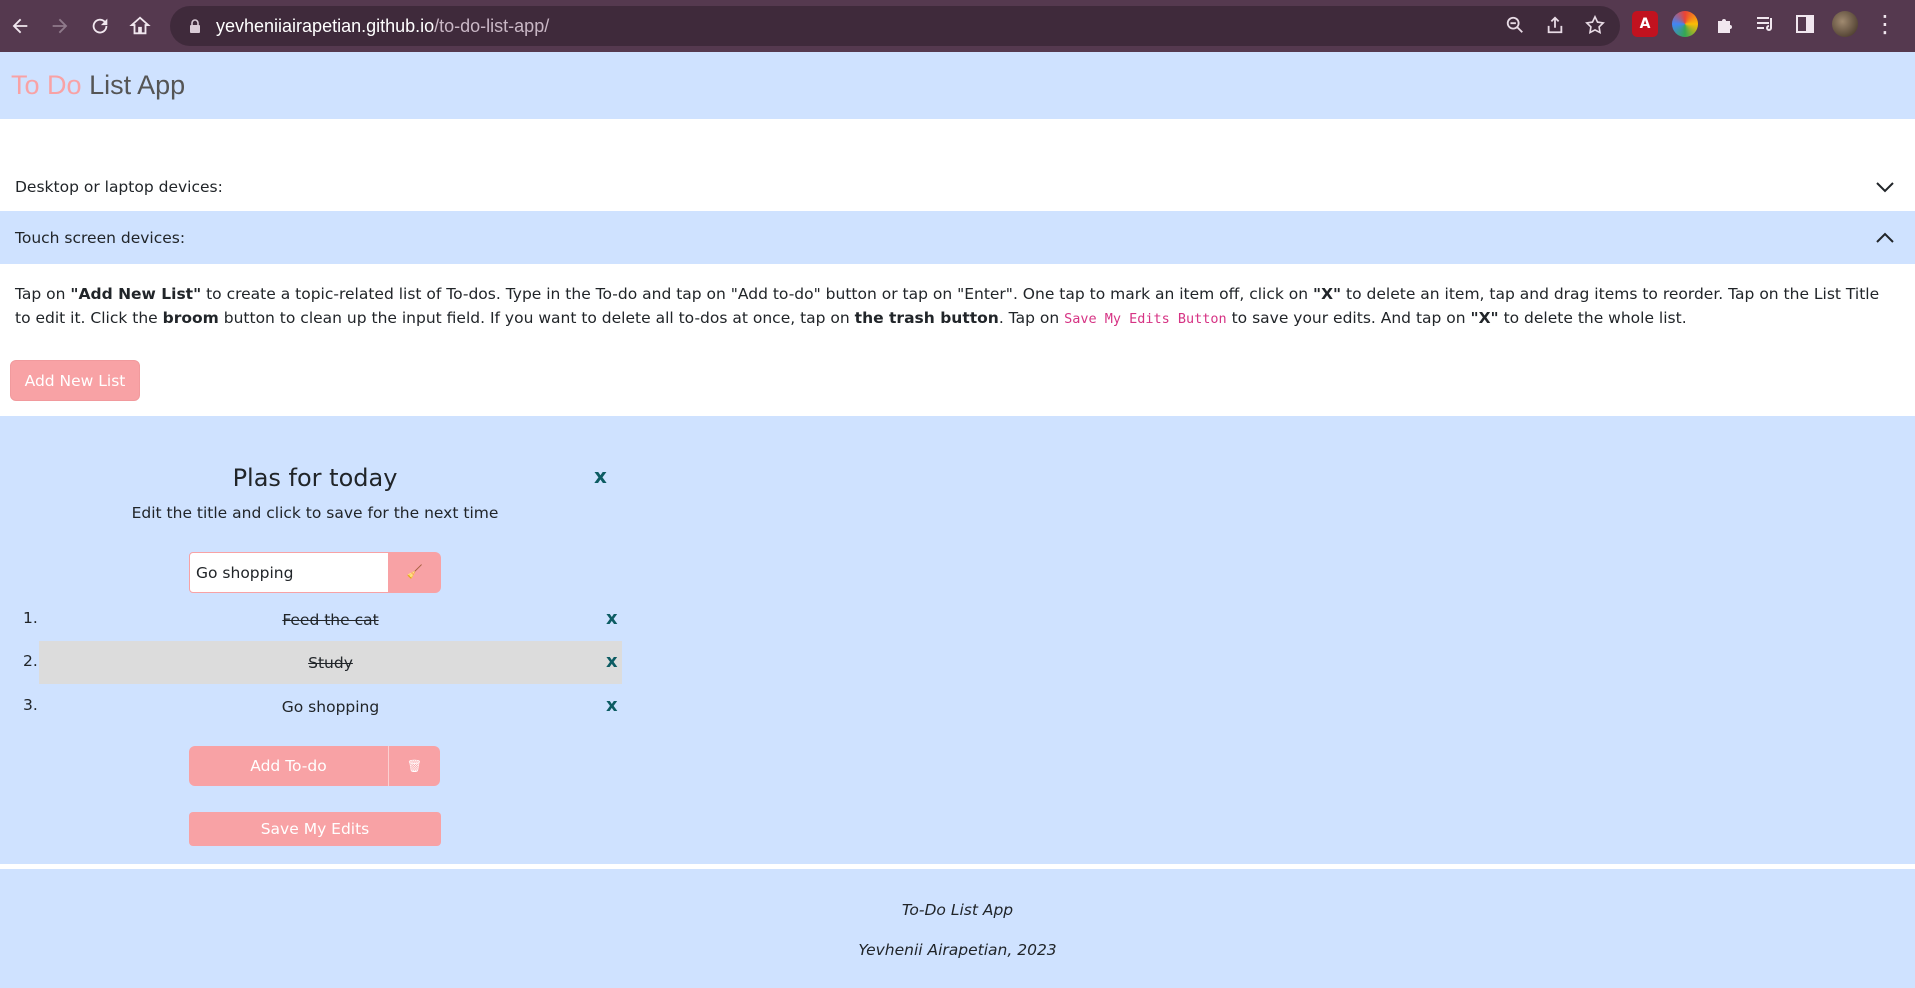  Describe the element at coordinates (30, 618) in the screenshot. I see `item-number: 1.` at that location.